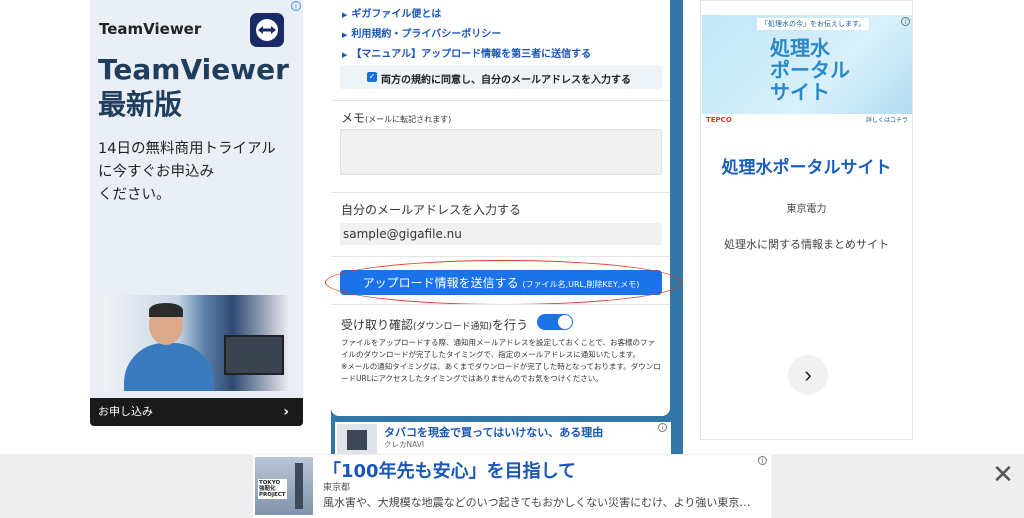 The height and width of the screenshot is (518, 1024). Describe the element at coordinates (150, 29) in the screenshot. I see `ad-brand-name: TeamViewer` at that location.